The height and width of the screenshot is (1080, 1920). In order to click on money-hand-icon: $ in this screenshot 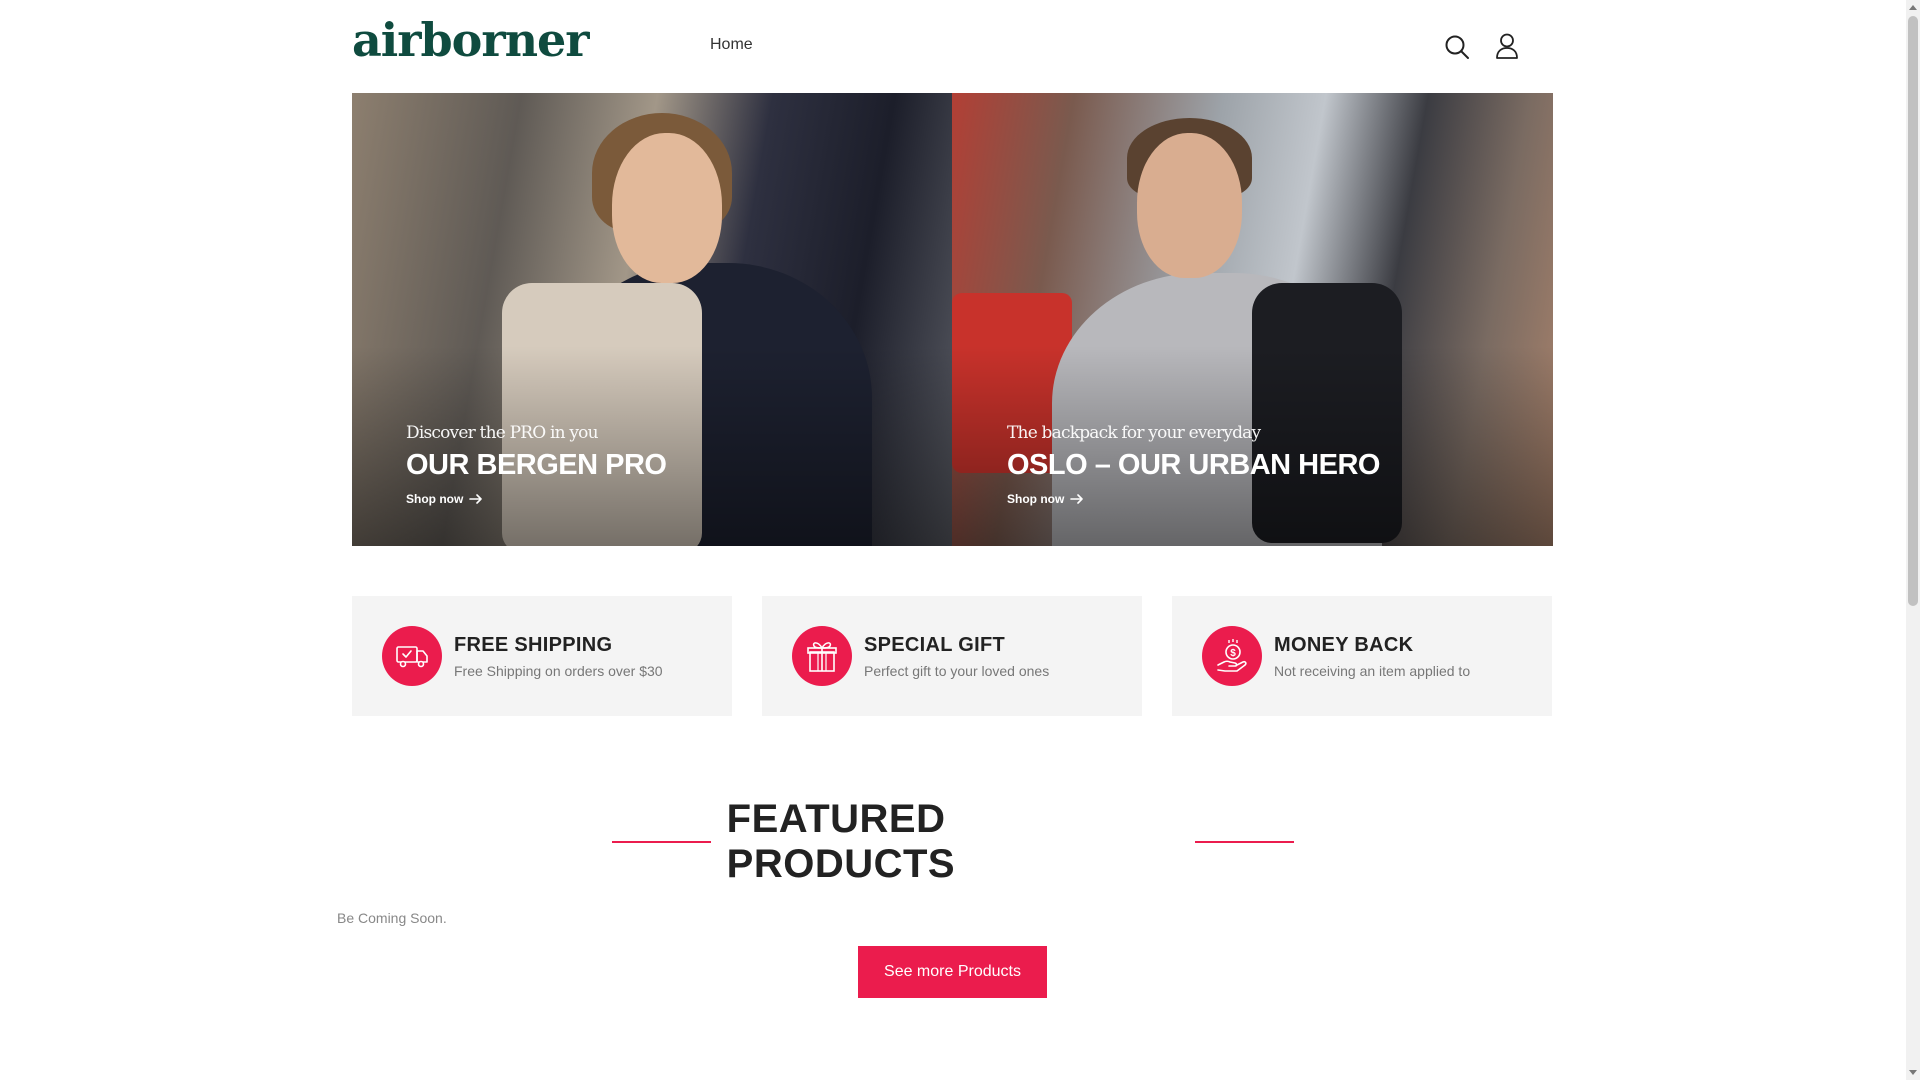, I will do `click(1232, 655)`.